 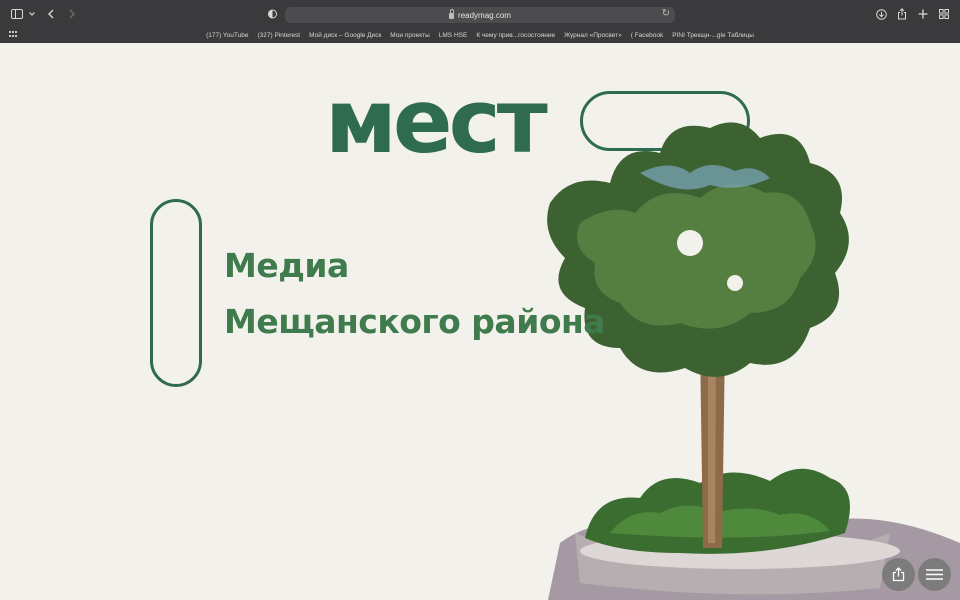 I want to click on shield-icon, so click(x=272, y=14).